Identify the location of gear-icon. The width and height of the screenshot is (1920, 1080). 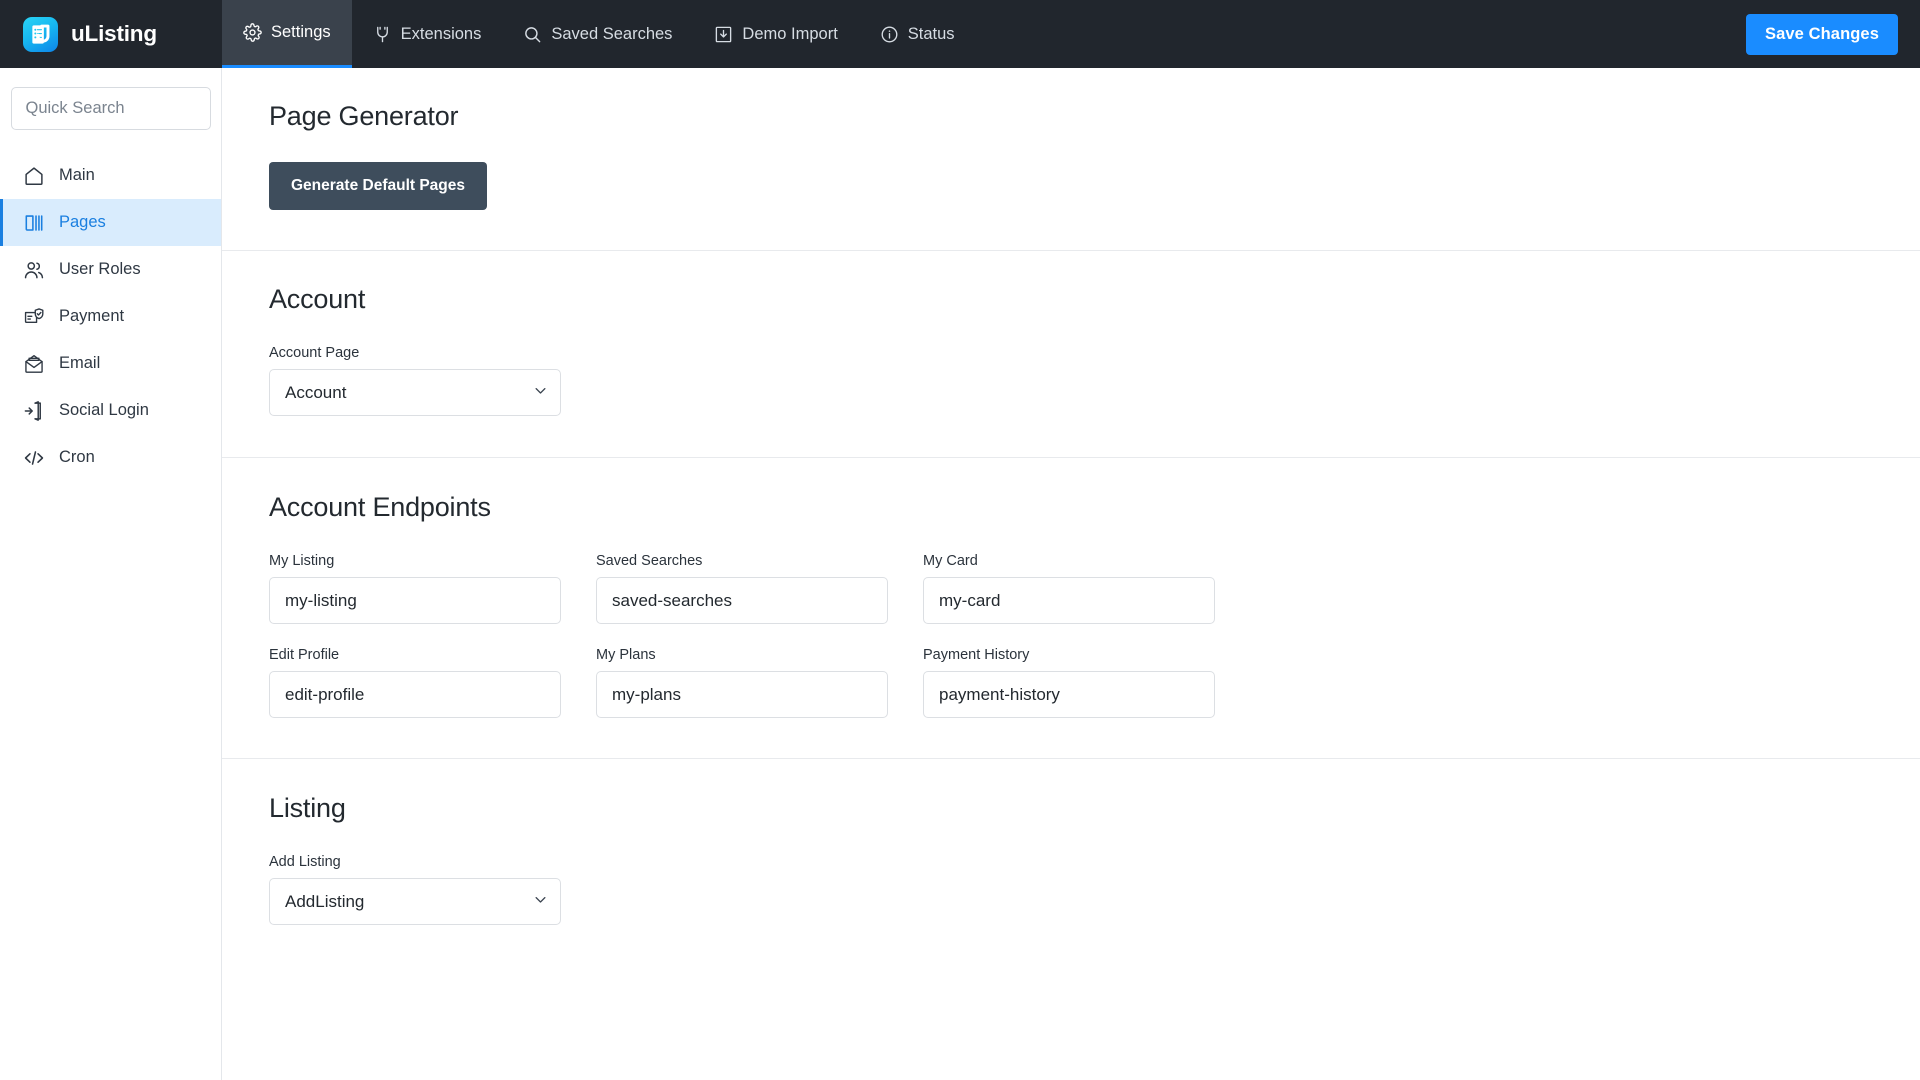
(252, 32).